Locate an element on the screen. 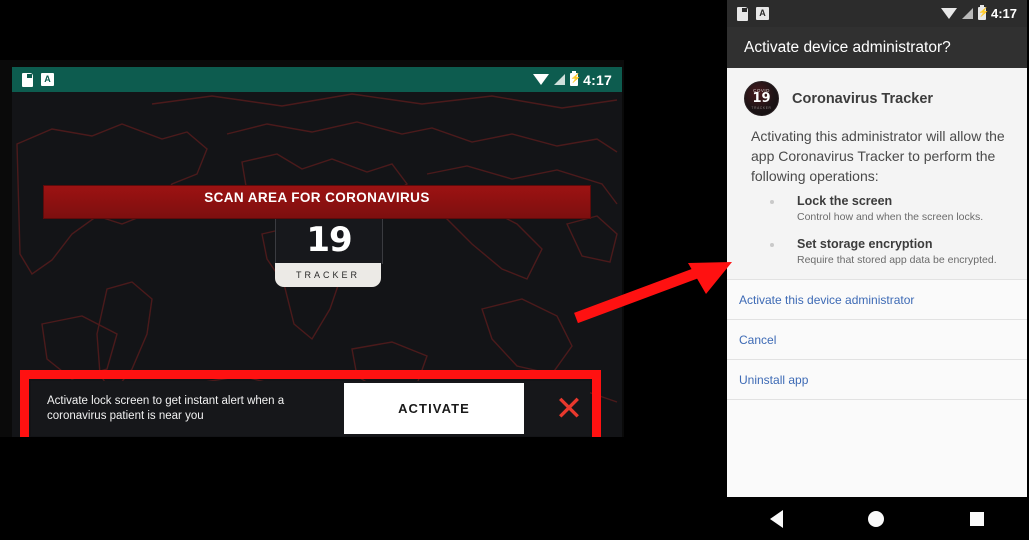 The width and height of the screenshot is (1029, 540). covid19-tracker-logo: 19 TRACKER is located at coordinates (329, 251).